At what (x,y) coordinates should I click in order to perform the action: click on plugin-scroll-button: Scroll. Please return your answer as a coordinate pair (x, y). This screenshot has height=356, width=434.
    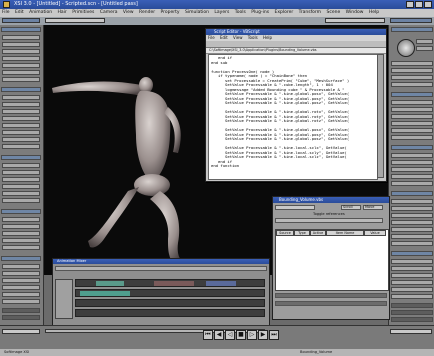
    Looking at the image, I should click on (351, 207).